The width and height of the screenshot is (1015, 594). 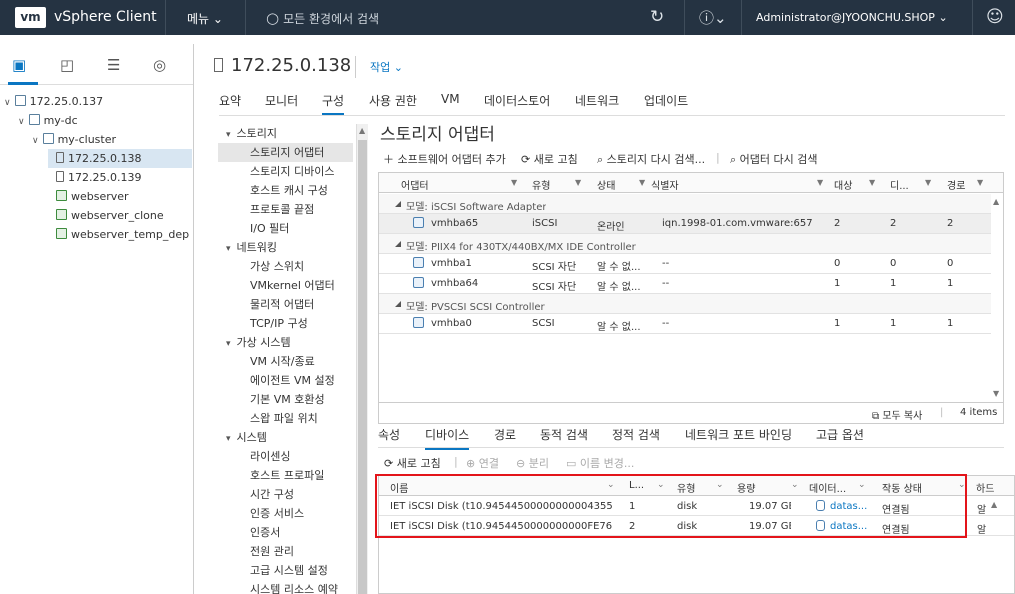 I want to click on config-nav-group: 네트워킹, so click(x=251, y=247).